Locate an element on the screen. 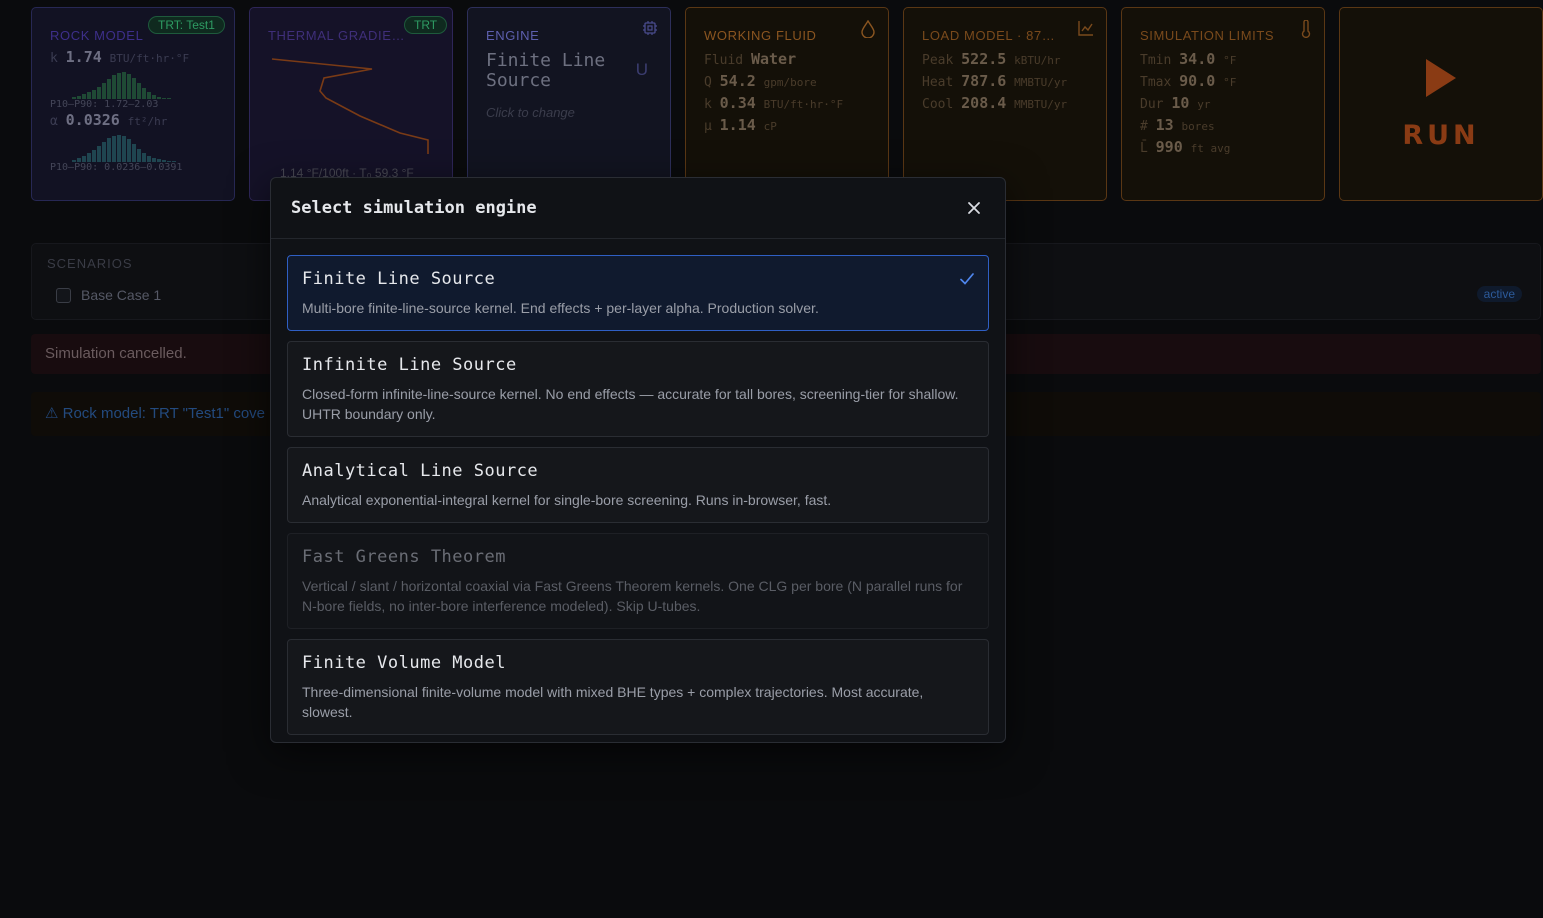 This screenshot has width=1543, height=918. drop-icon is located at coordinates (868, 31).